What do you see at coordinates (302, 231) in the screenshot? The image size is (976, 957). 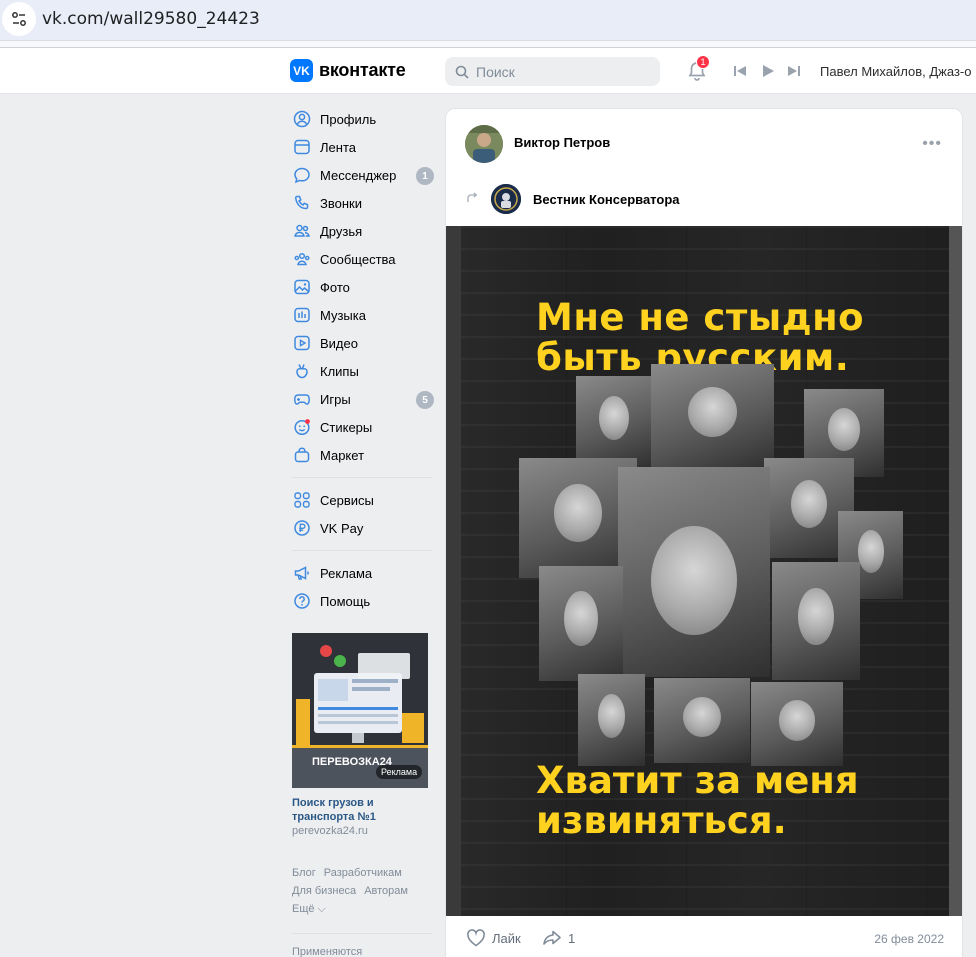 I see `friends-icon` at bounding box center [302, 231].